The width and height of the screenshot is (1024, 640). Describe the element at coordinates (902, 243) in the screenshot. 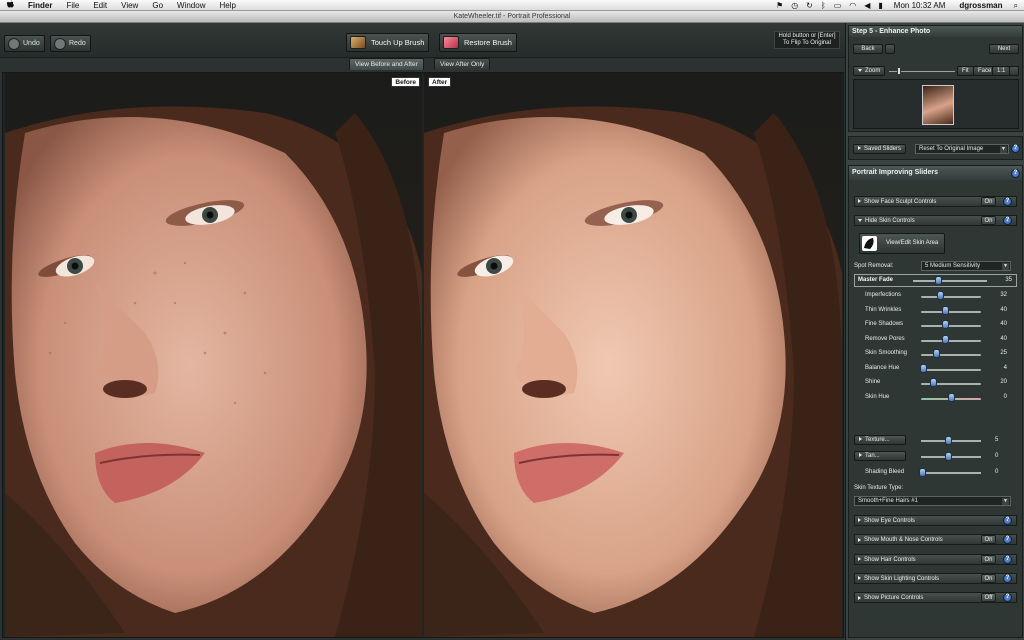

I see `view-edit-skin-area-button: View/Edit Skin Area` at that location.